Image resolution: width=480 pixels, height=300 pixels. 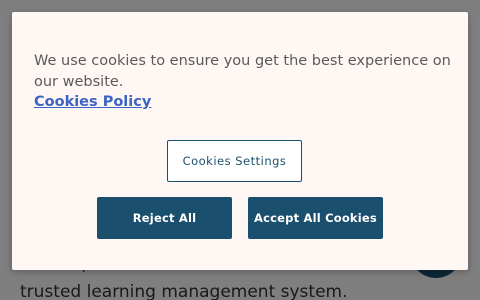 What do you see at coordinates (92, 102) in the screenshot?
I see `cookies-policy-link: Cookies Policy` at bounding box center [92, 102].